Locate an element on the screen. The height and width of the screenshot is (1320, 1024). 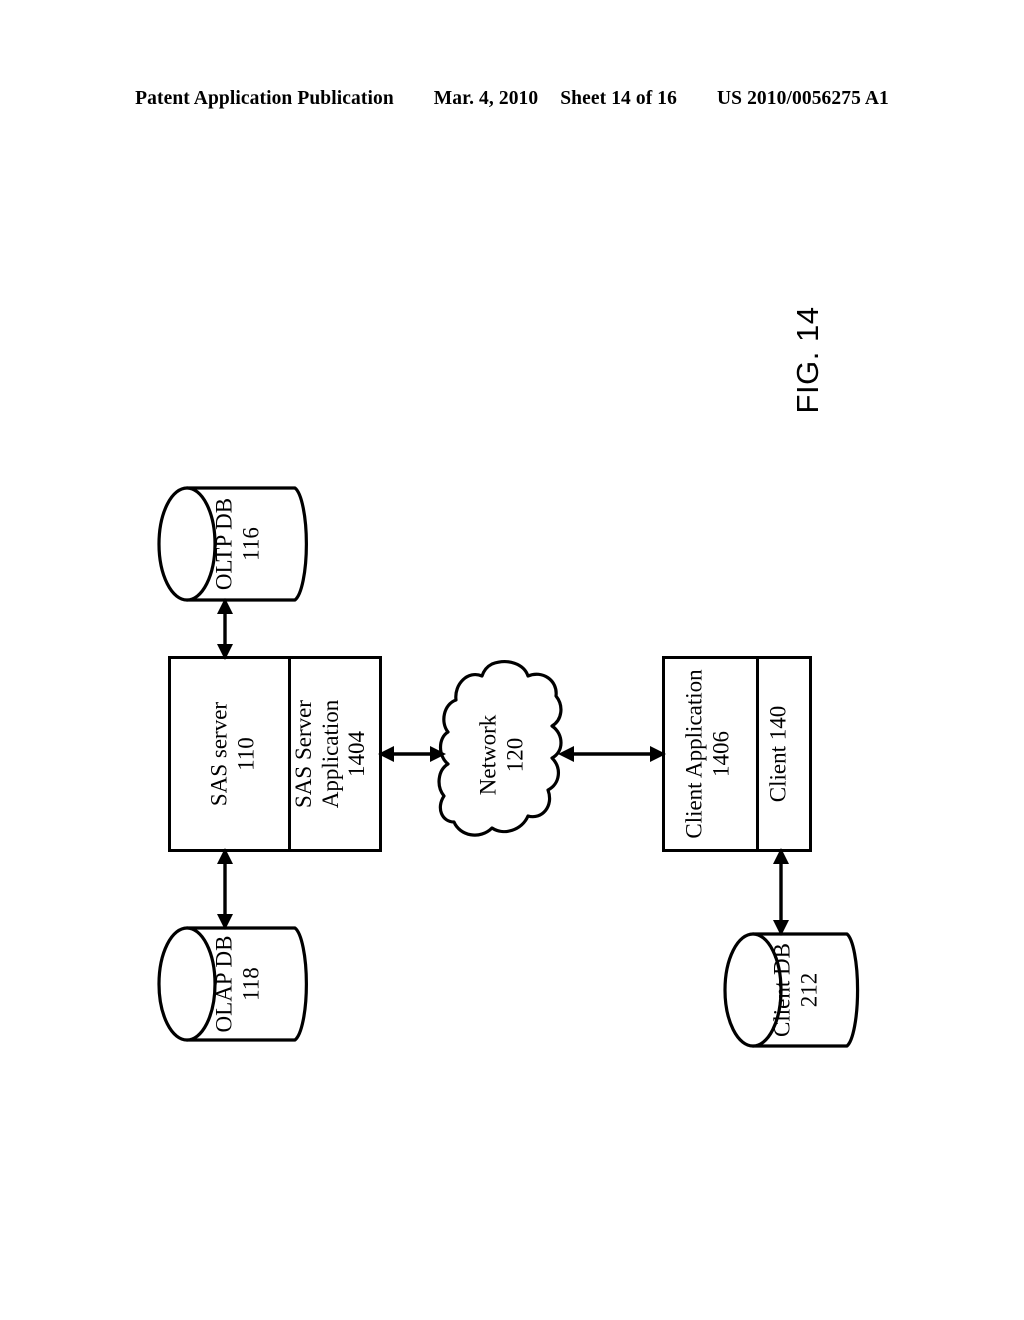
olap-db-ref: 118 is located at coordinates (251, 984).